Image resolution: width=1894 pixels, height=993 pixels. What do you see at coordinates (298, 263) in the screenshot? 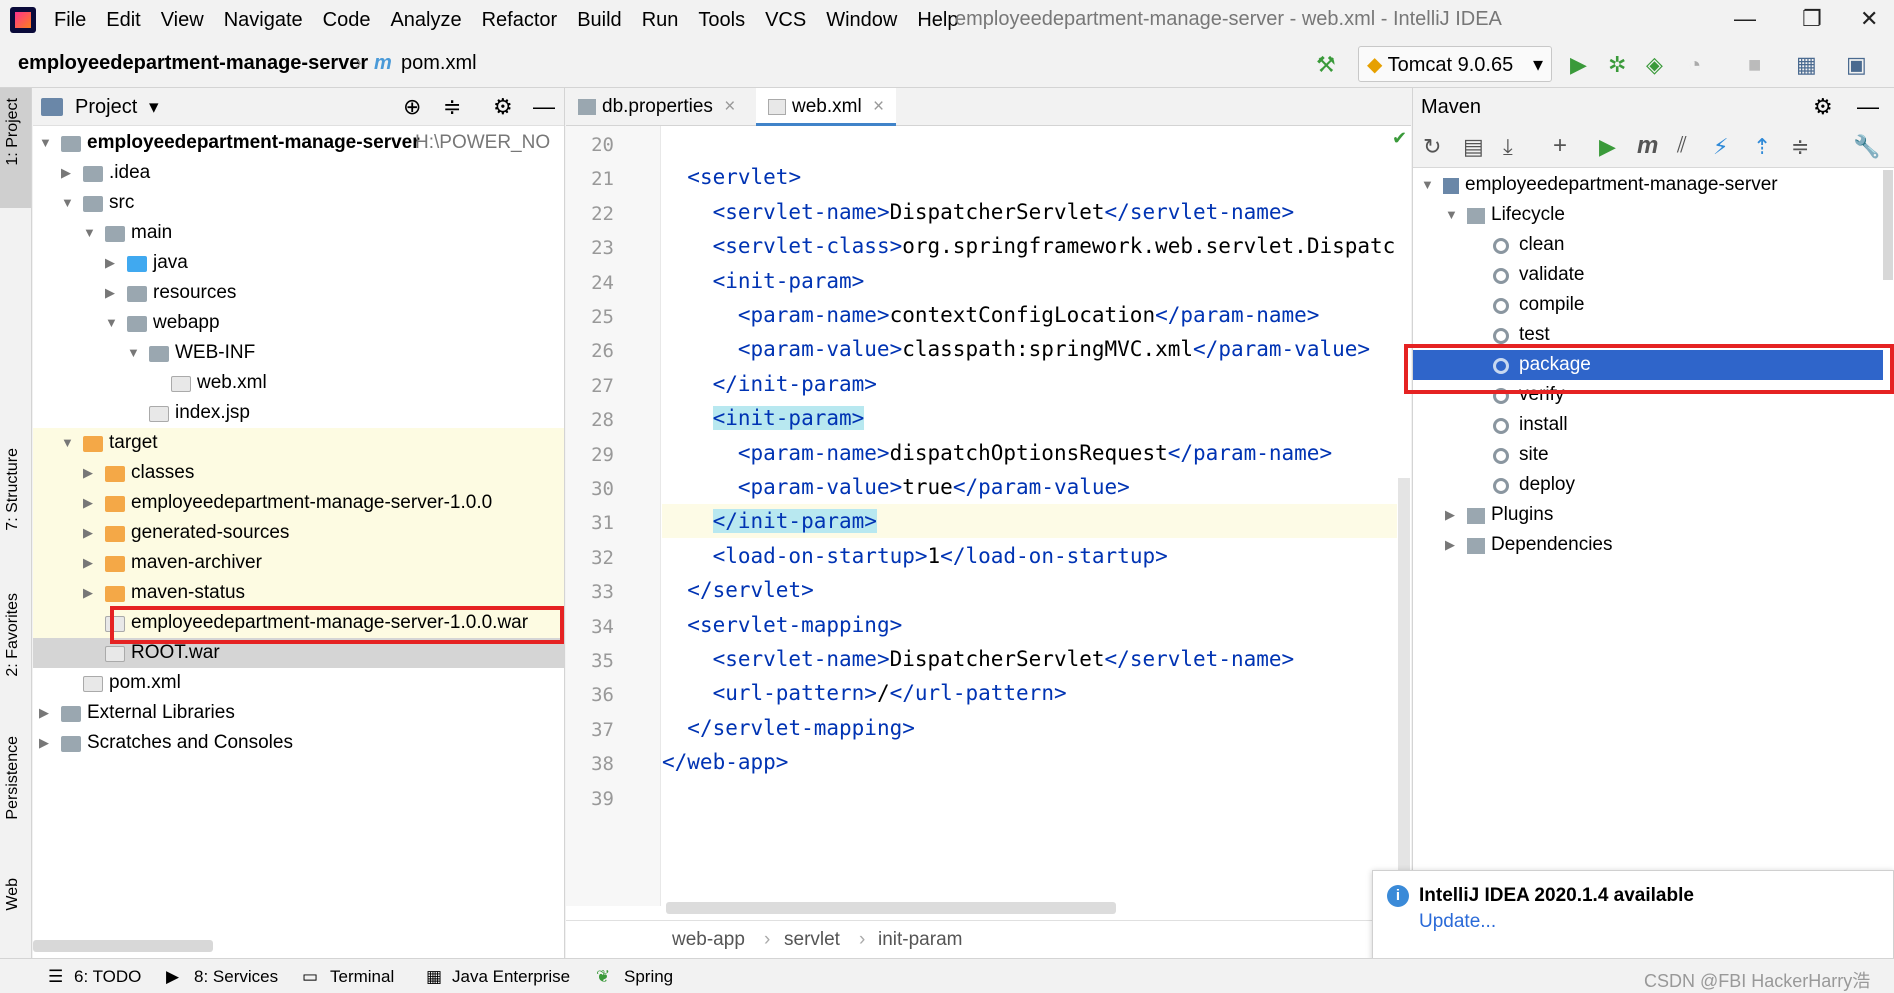
I see `tree-node: ▶ java` at bounding box center [298, 263].